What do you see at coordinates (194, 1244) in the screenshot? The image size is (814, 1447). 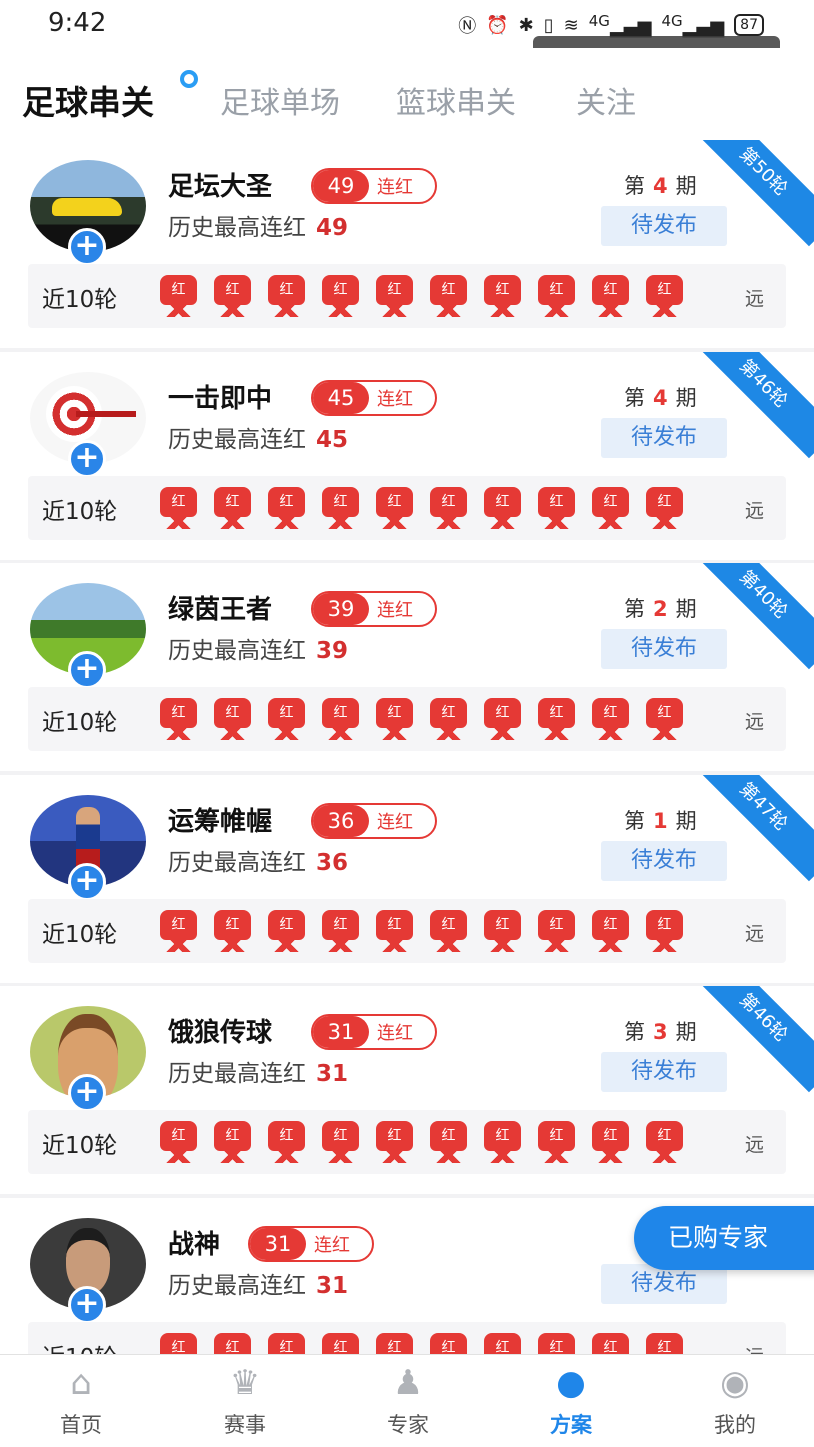 I see `expert-name: 战神` at bounding box center [194, 1244].